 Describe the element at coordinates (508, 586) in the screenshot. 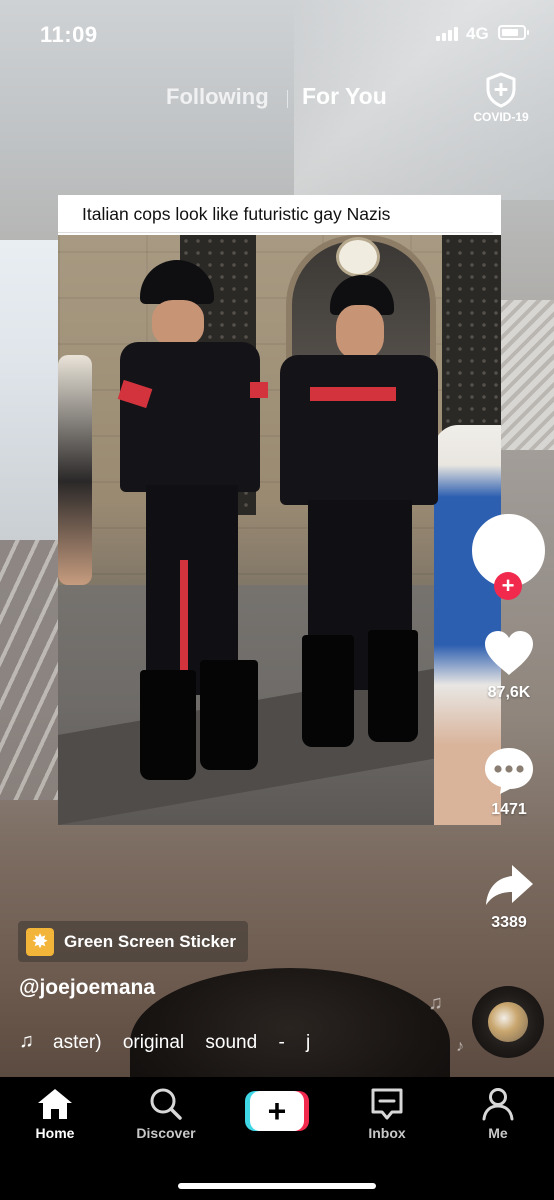

I see `follow-plus-button: +` at that location.